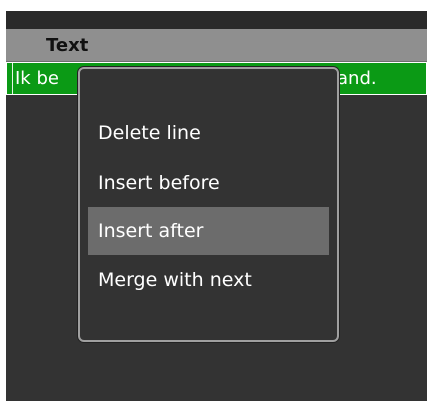 Image resolution: width=427 pixels, height=401 pixels. What do you see at coordinates (37, 78) in the screenshot?
I see `row-text-left: Ik be` at bounding box center [37, 78].